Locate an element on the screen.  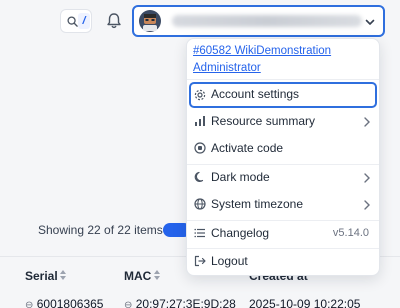
serial-value: 6001806365 is located at coordinates (70, 302).